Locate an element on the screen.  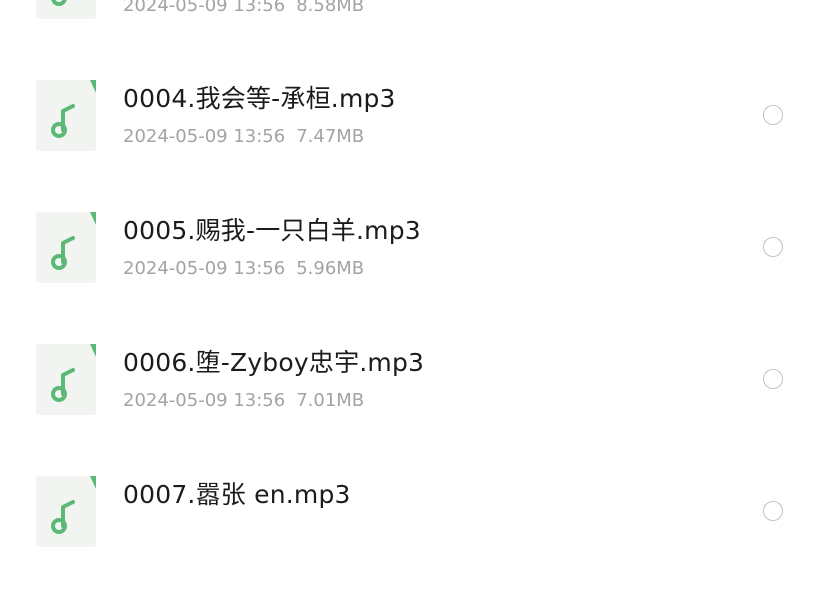
file-size: 8.58MB is located at coordinates (330, 8).